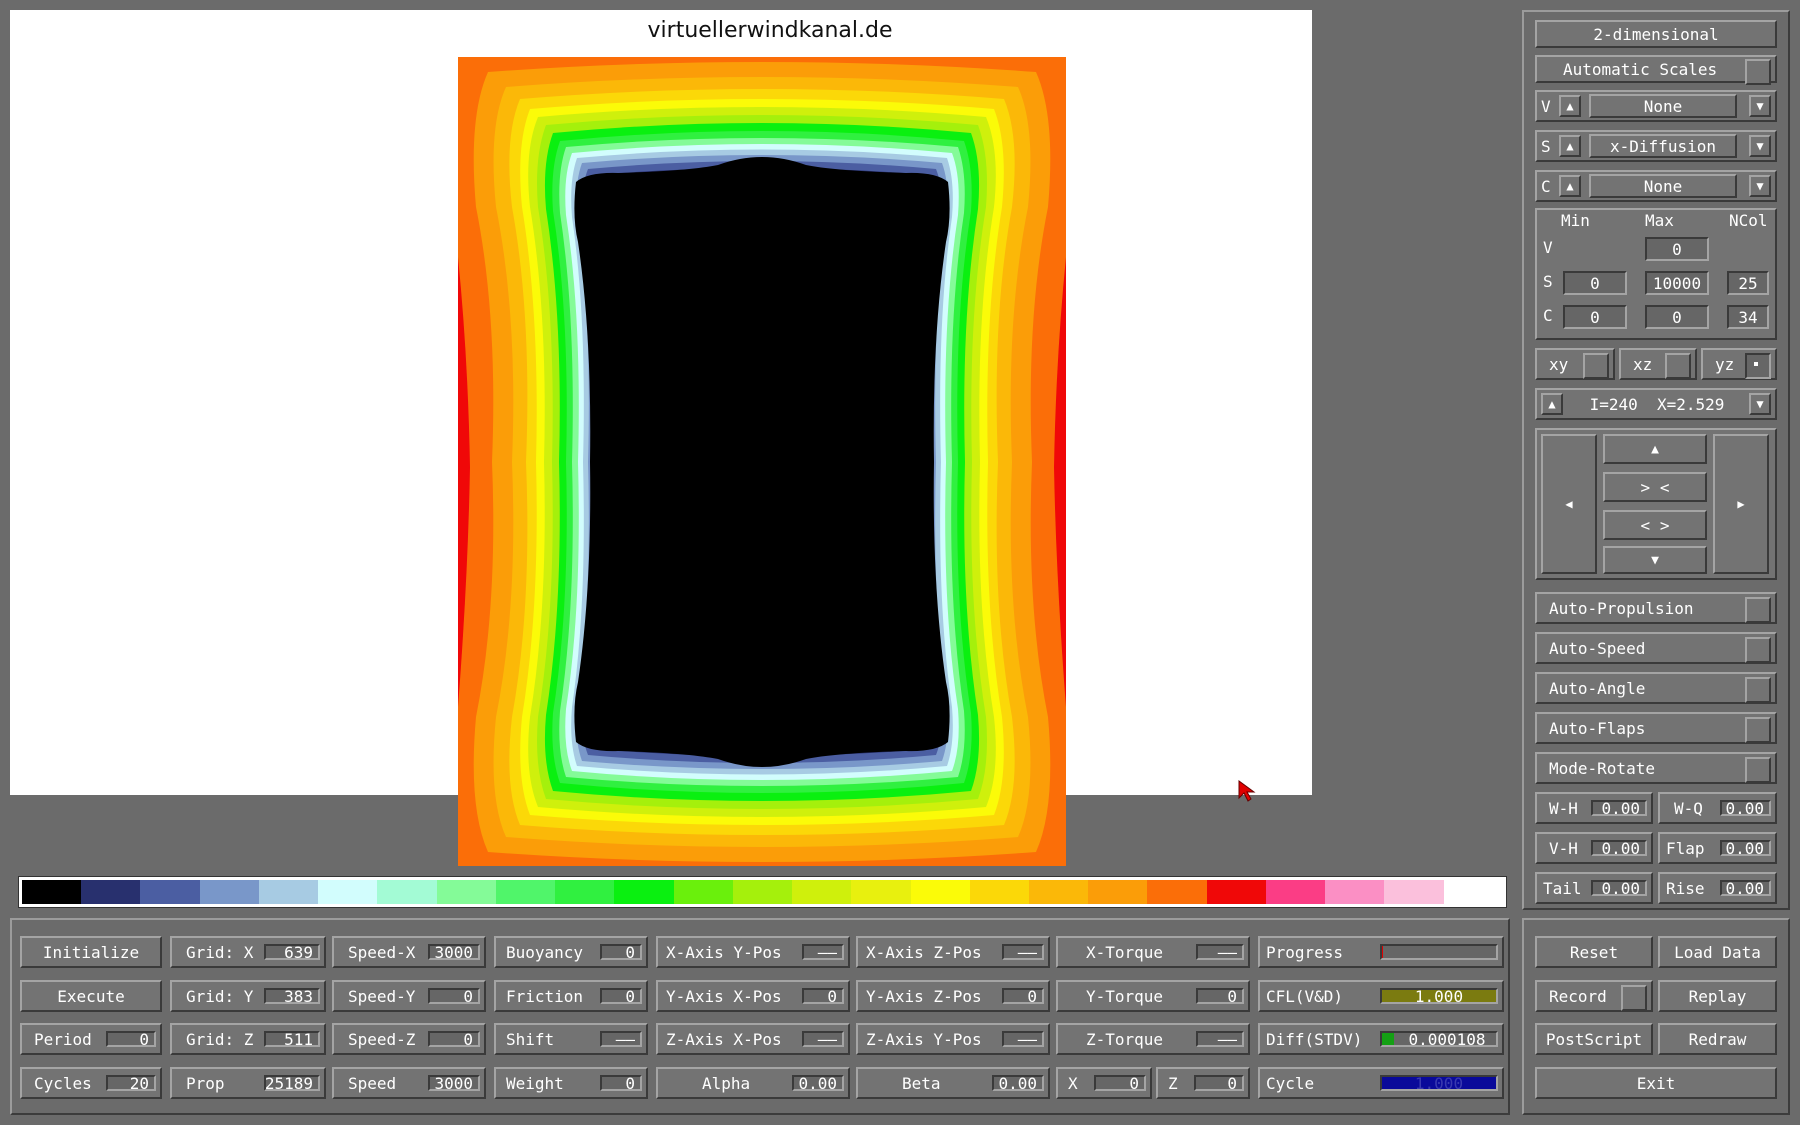 The height and width of the screenshot is (1125, 1800). What do you see at coordinates (823, 996) in the screenshot?
I see `y-axis-x-pos-input: 0` at bounding box center [823, 996].